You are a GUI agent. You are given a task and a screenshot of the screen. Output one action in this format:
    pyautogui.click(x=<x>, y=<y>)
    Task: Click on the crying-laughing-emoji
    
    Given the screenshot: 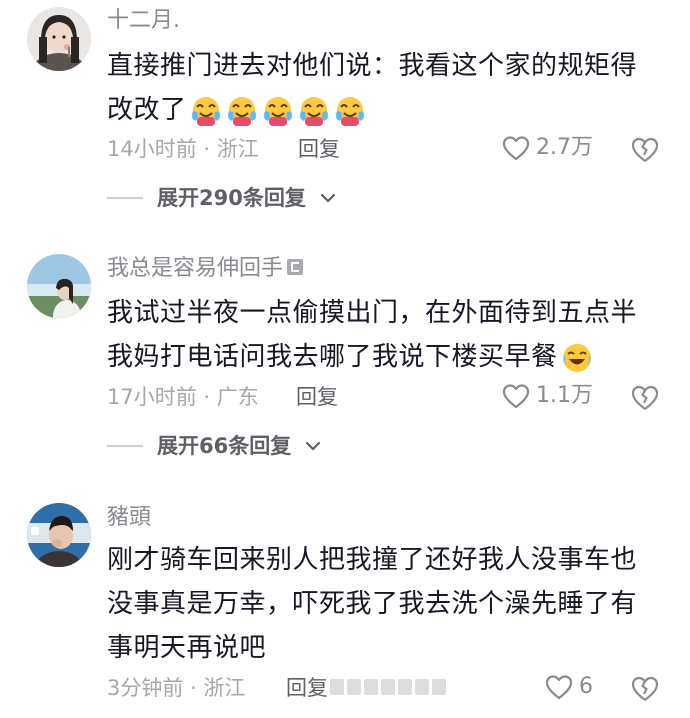 What is the action you would take?
    pyautogui.click(x=576, y=357)
    